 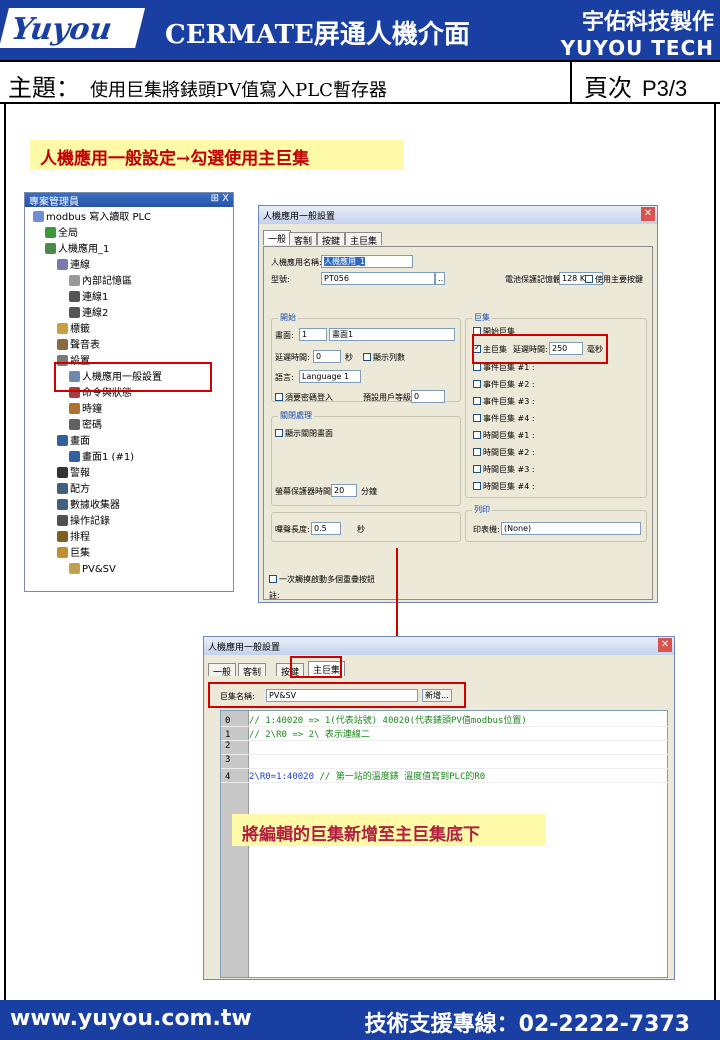 What do you see at coordinates (92, 570) in the screenshot?
I see `tree-item: PV&SV` at bounding box center [92, 570].